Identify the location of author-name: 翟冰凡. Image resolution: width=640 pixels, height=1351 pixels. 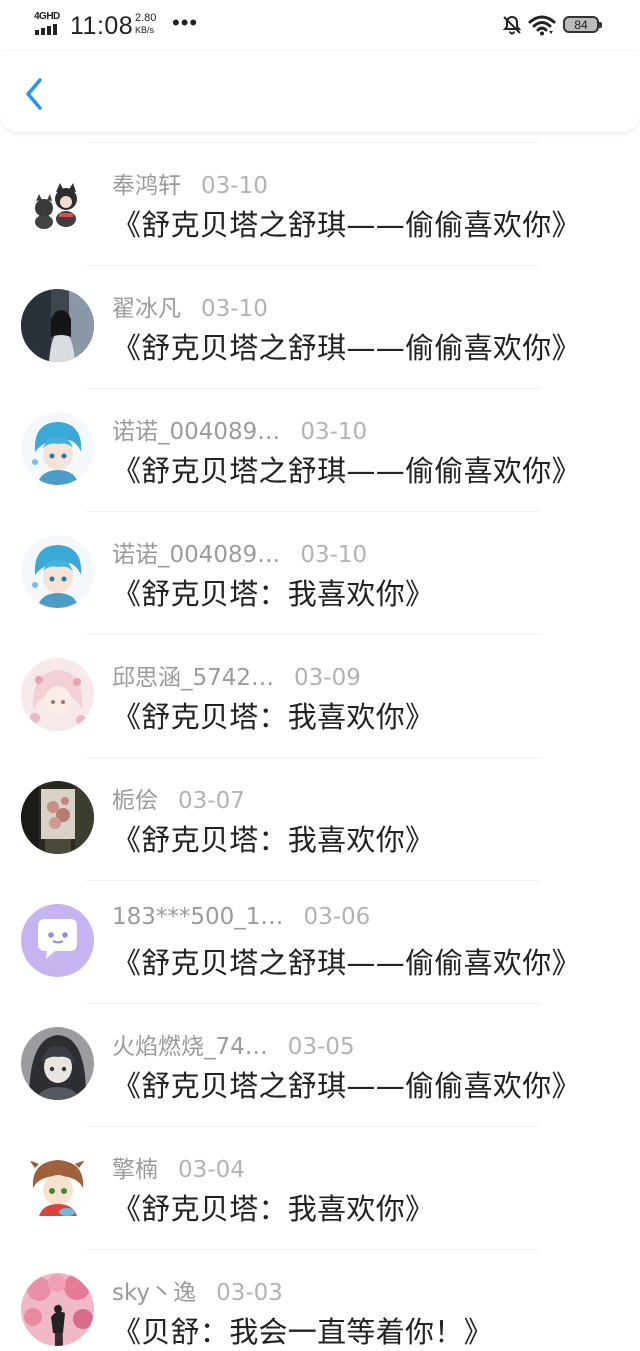
(146, 306).